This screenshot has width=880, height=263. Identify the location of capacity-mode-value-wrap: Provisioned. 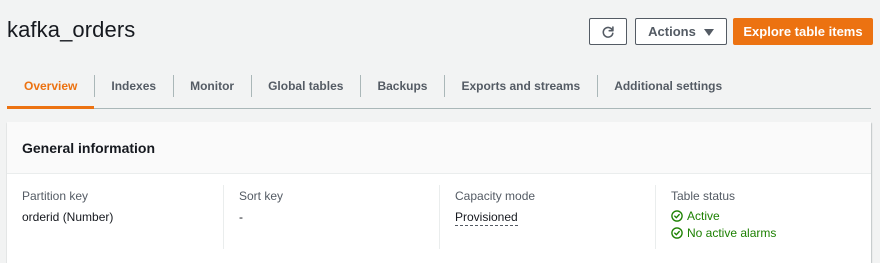
(555, 218).